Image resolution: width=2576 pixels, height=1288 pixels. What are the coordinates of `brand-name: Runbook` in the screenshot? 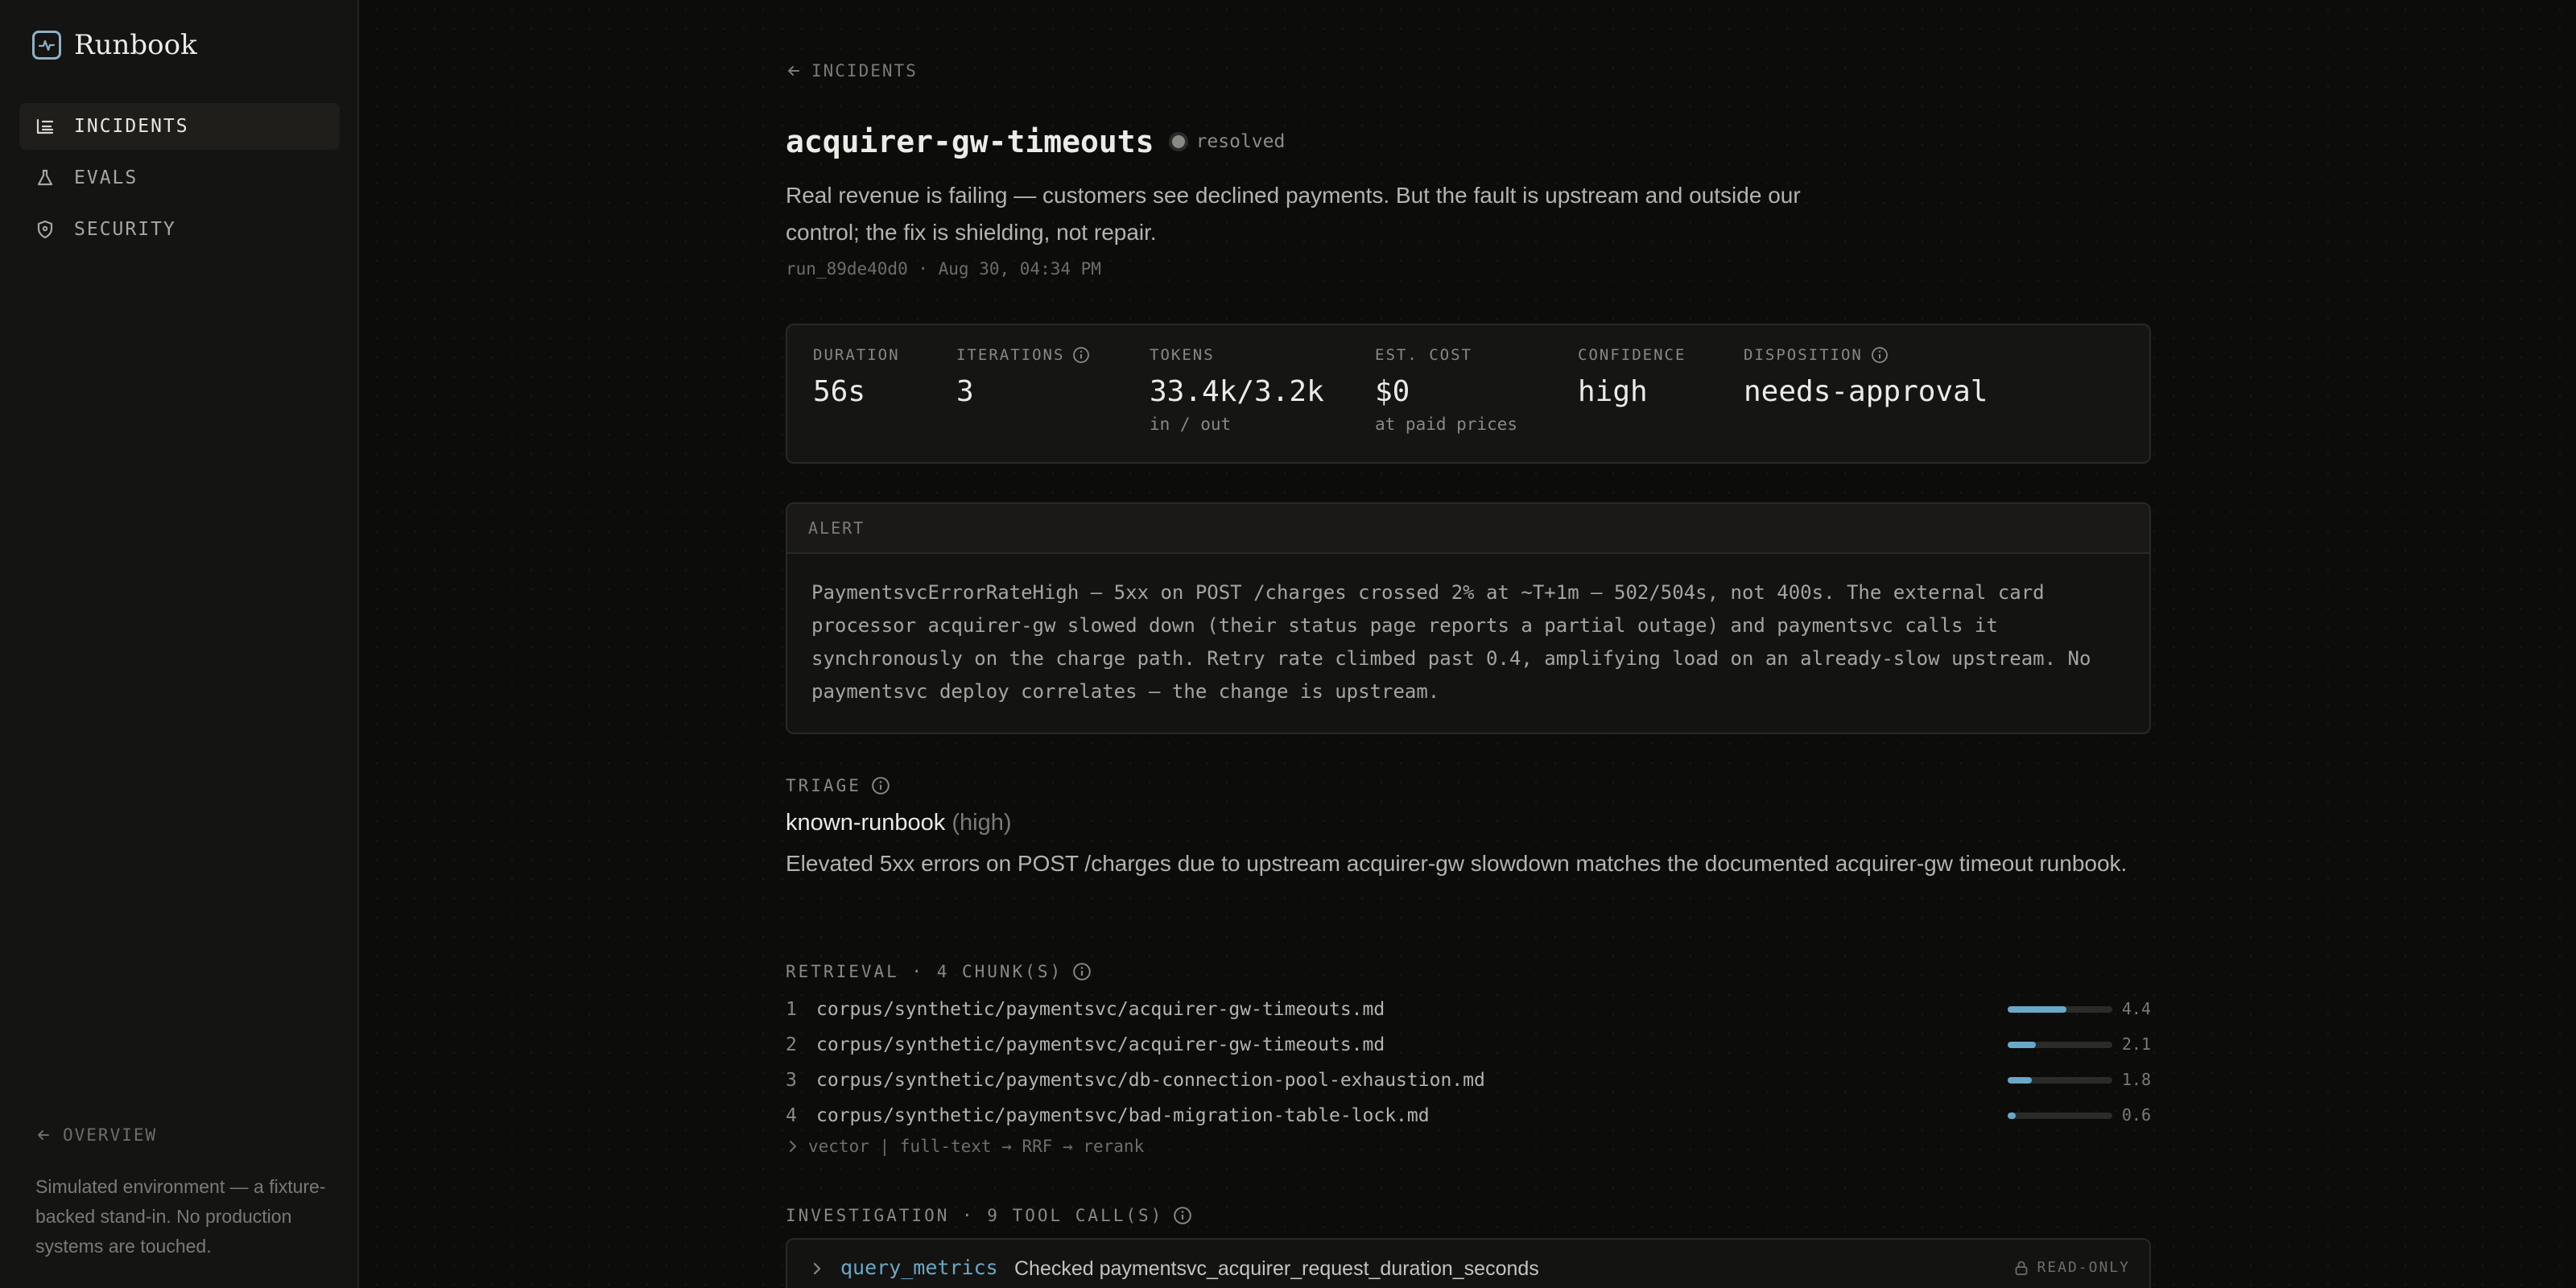 It's located at (135, 45).